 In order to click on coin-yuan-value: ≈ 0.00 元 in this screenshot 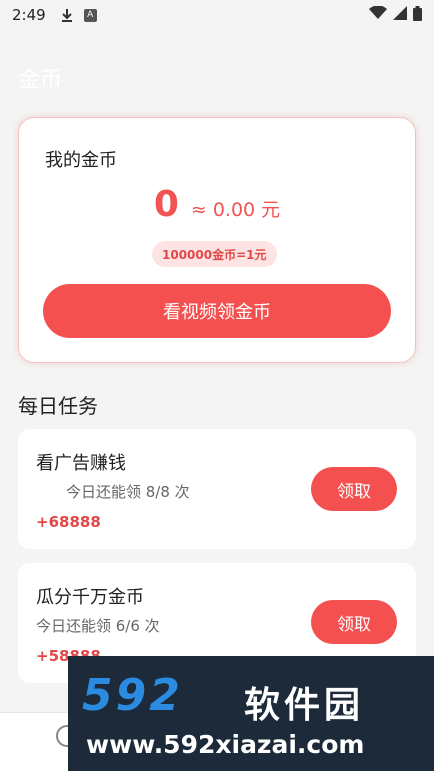, I will do `click(235, 210)`.